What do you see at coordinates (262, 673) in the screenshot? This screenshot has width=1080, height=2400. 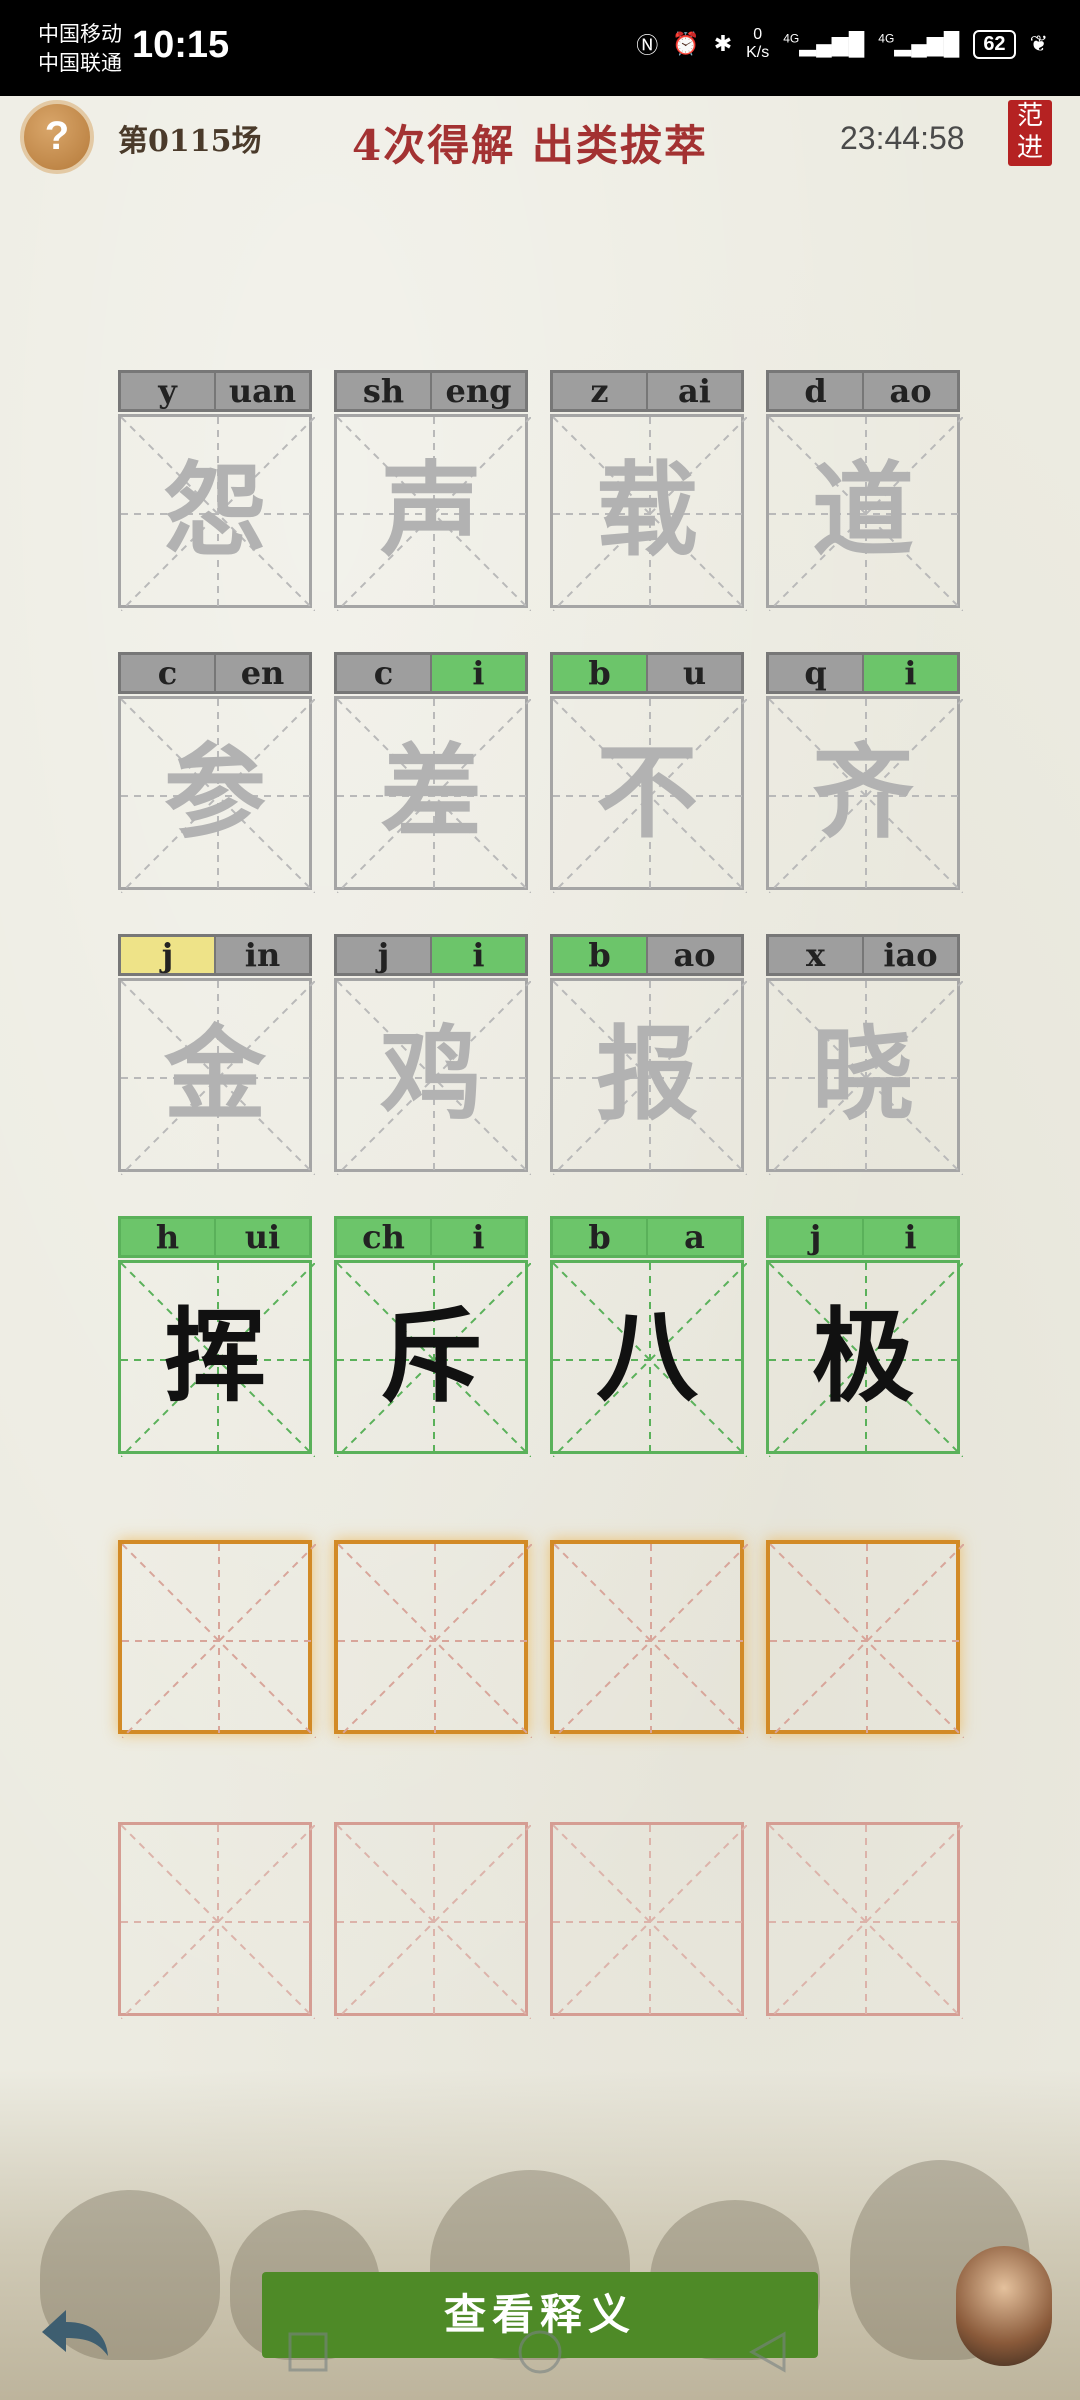 I see `pinyin-final: en` at bounding box center [262, 673].